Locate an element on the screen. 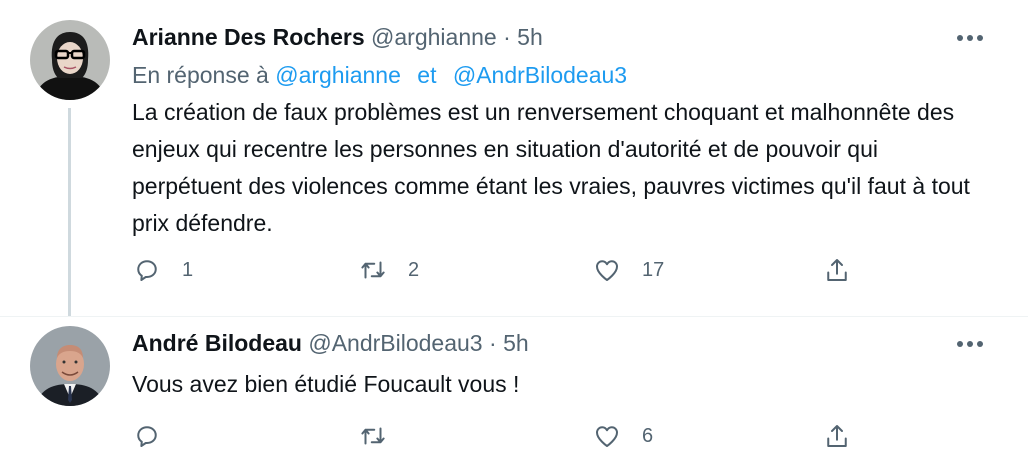 The width and height of the screenshot is (1028, 474). like-button: 6 is located at coordinates (622, 436).